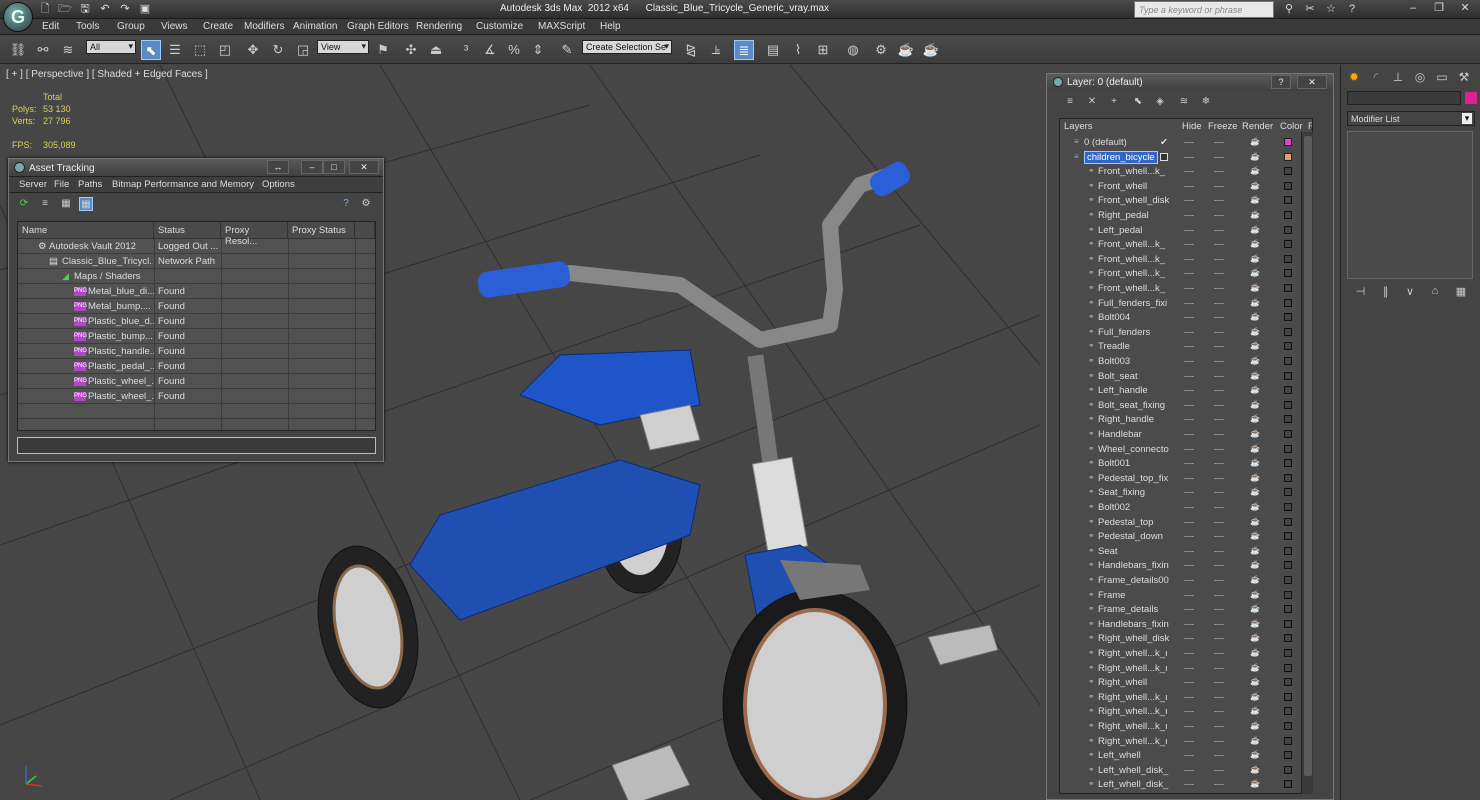  Describe the element at coordinates (1186, 346) in the screenshot. I see `object-row: ⚭ Treadle ☕` at that location.